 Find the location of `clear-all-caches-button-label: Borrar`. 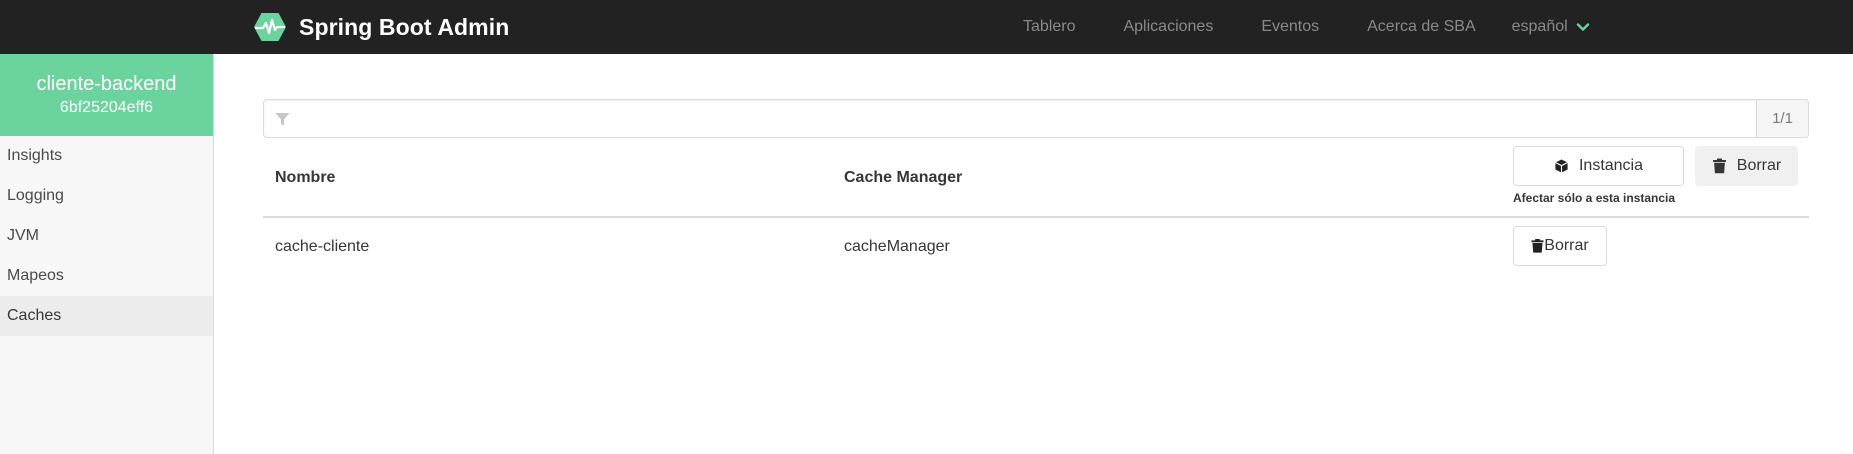

clear-all-caches-button-label: Borrar is located at coordinates (1759, 165).